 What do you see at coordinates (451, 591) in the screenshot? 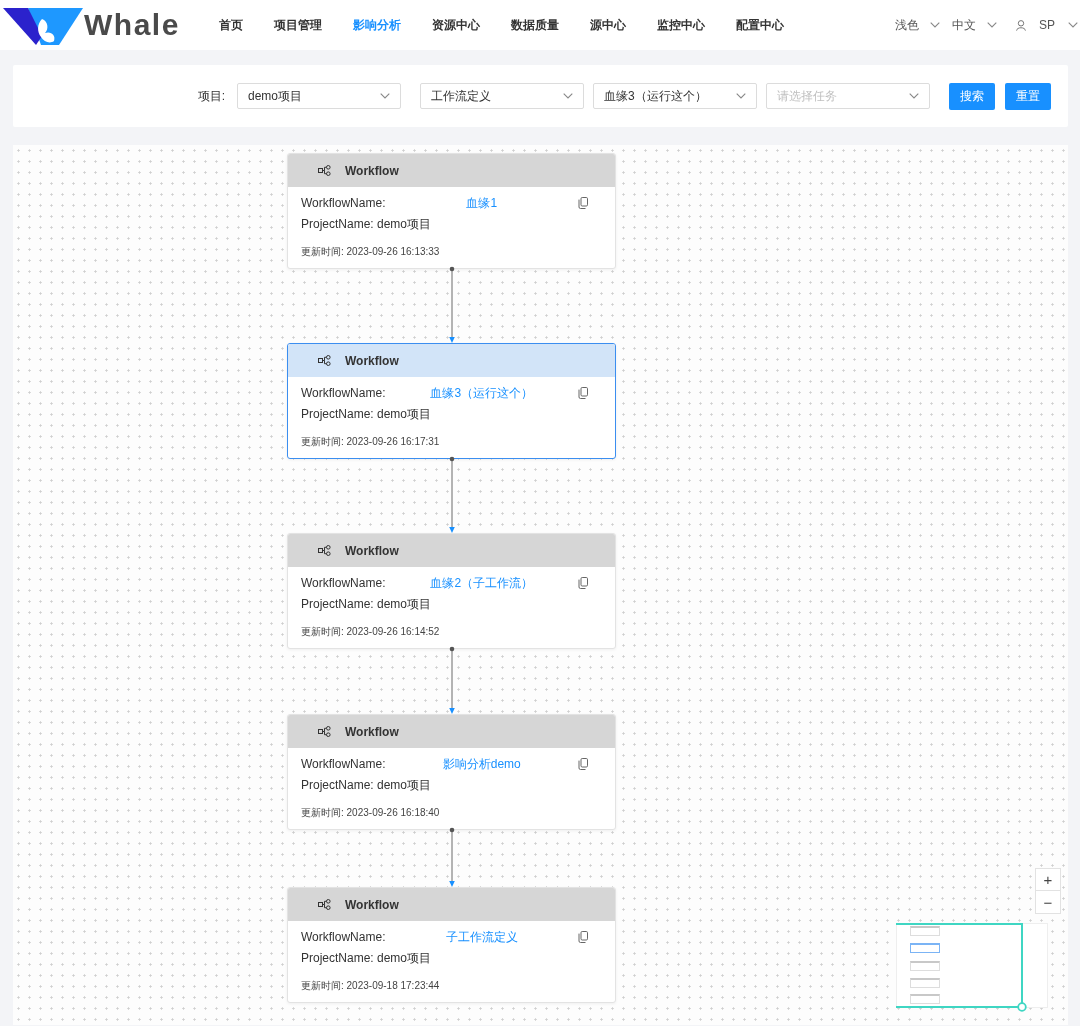
I see `workflow-node: Workflow WorkflowName: 血缘2（子工作流） ProjectName: demo项目 更新时间: 2023-09-26 16:14:52` at bounding box center [451, 591].